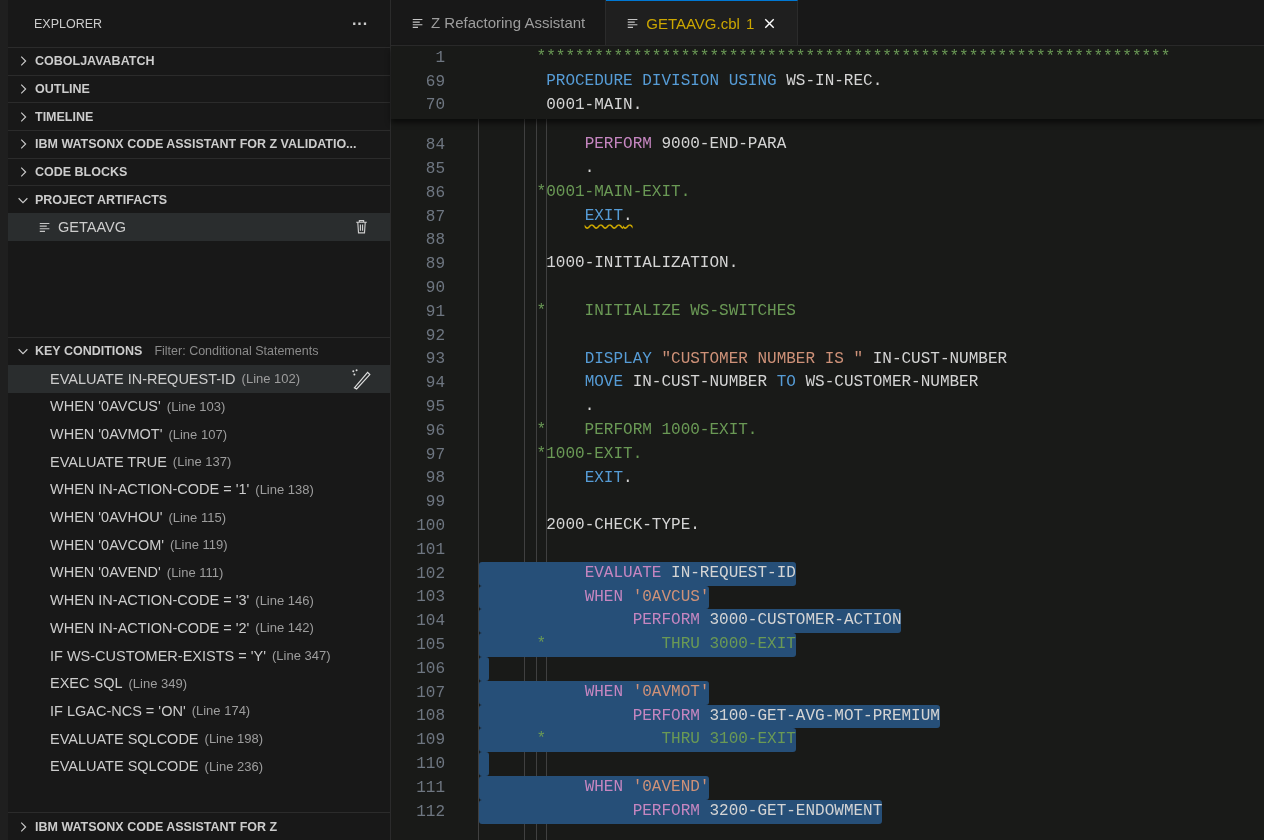  What do you see at coordinates (199, 655) in the screenshot?
I see `condition-item: IF WS-CUSTOMER-EXISTS = 'Y' (Line 347)` at bounding box center [199, 655].